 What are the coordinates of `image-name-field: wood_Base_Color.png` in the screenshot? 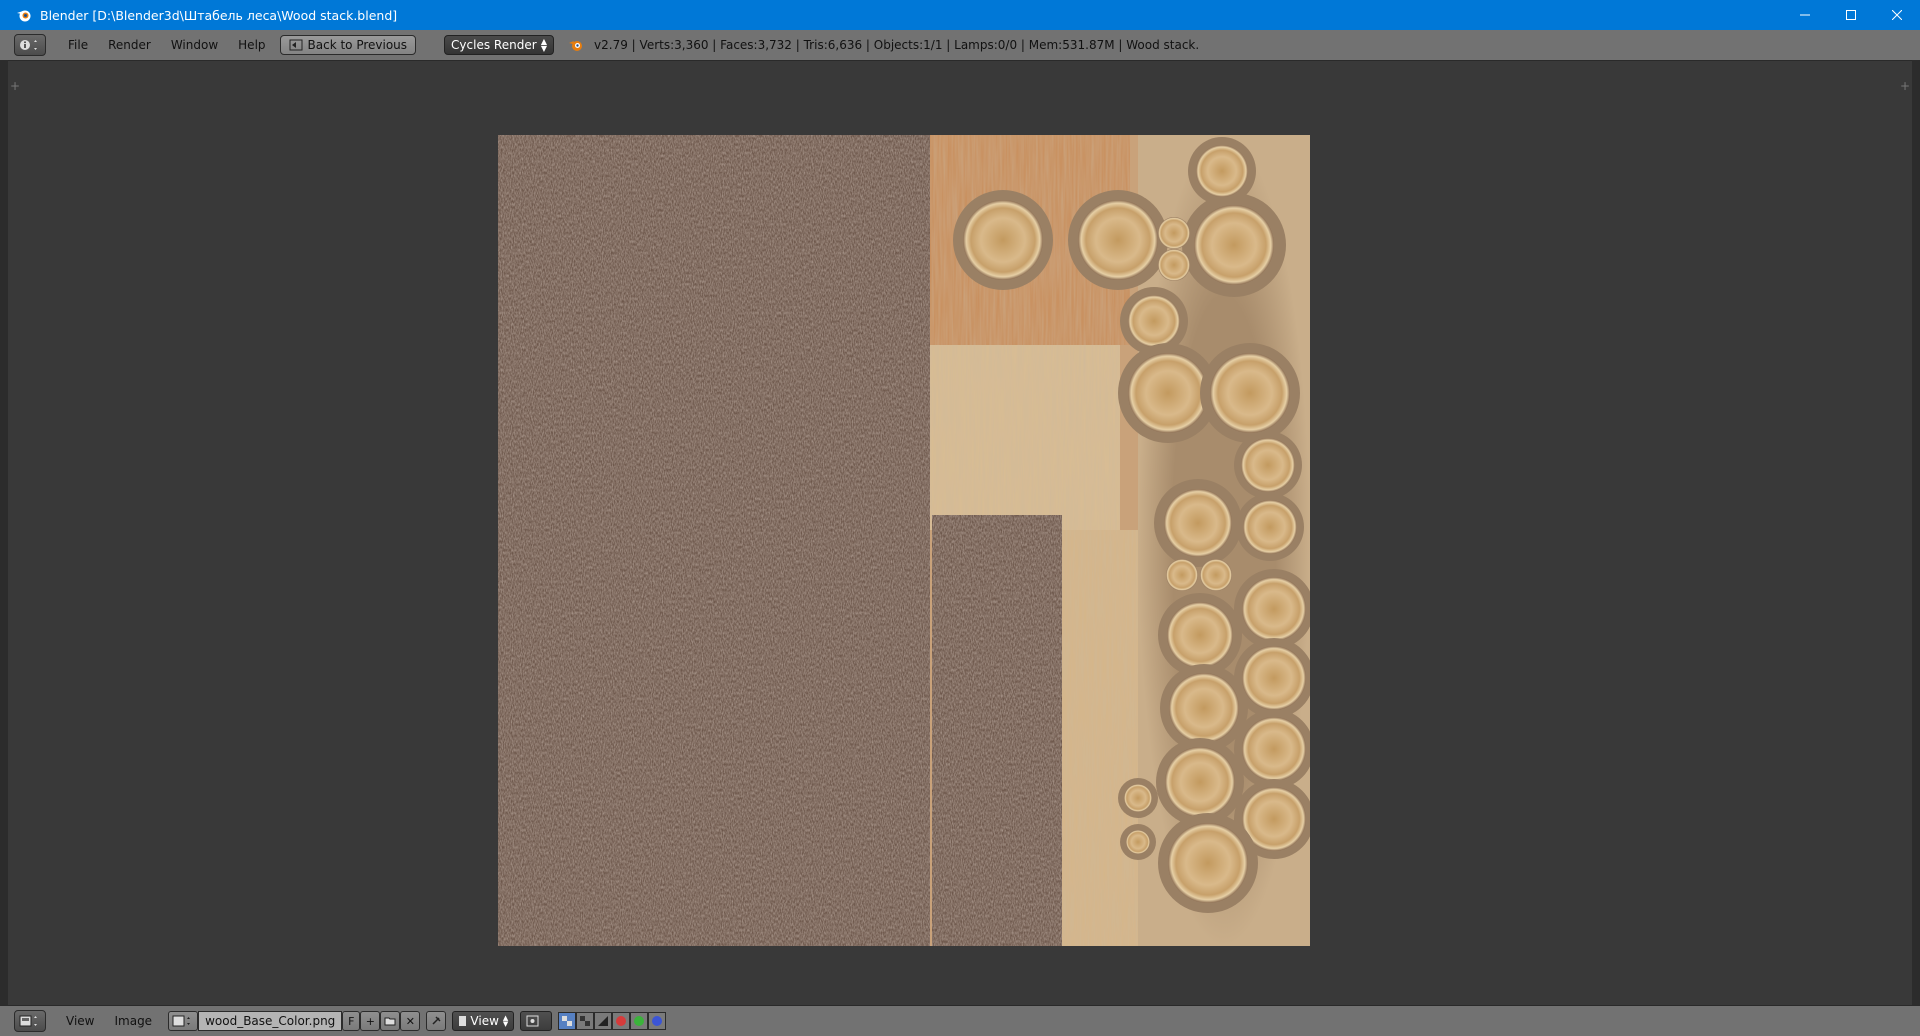 It's located at (270, 1021).